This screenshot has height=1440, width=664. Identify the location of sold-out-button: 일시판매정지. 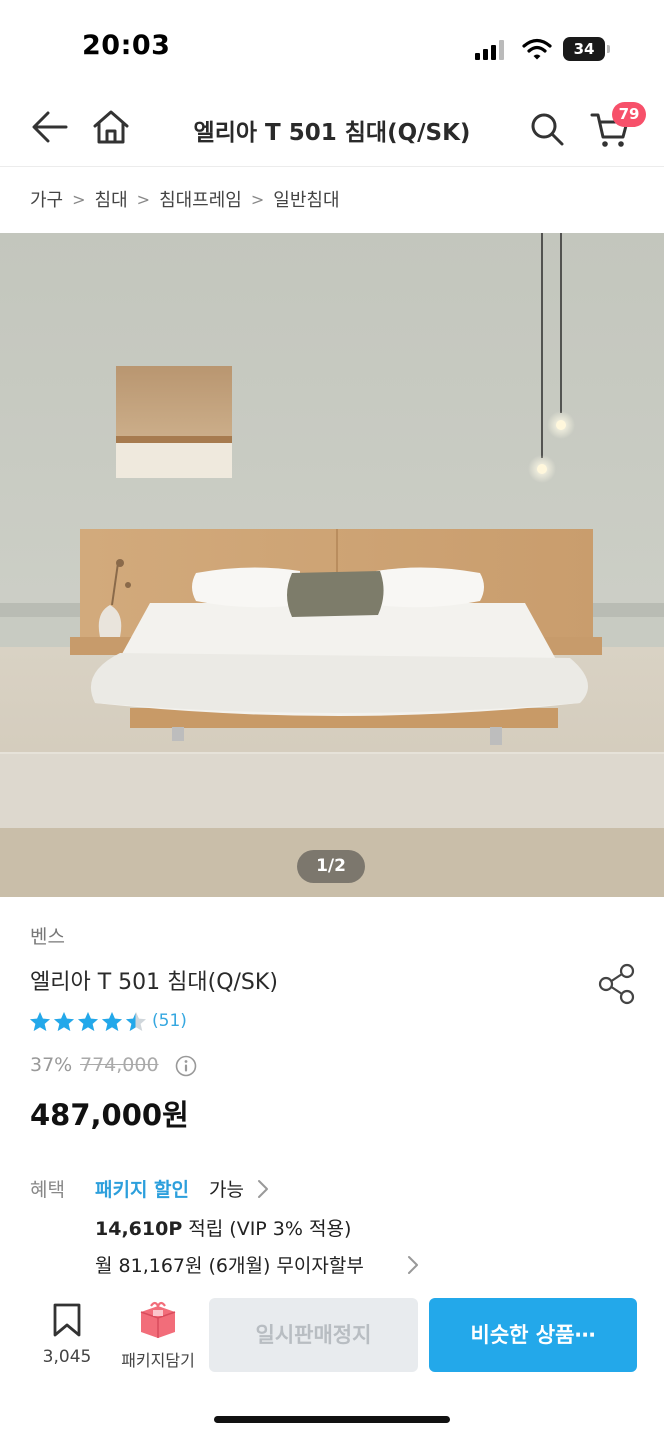
(313, 1335).